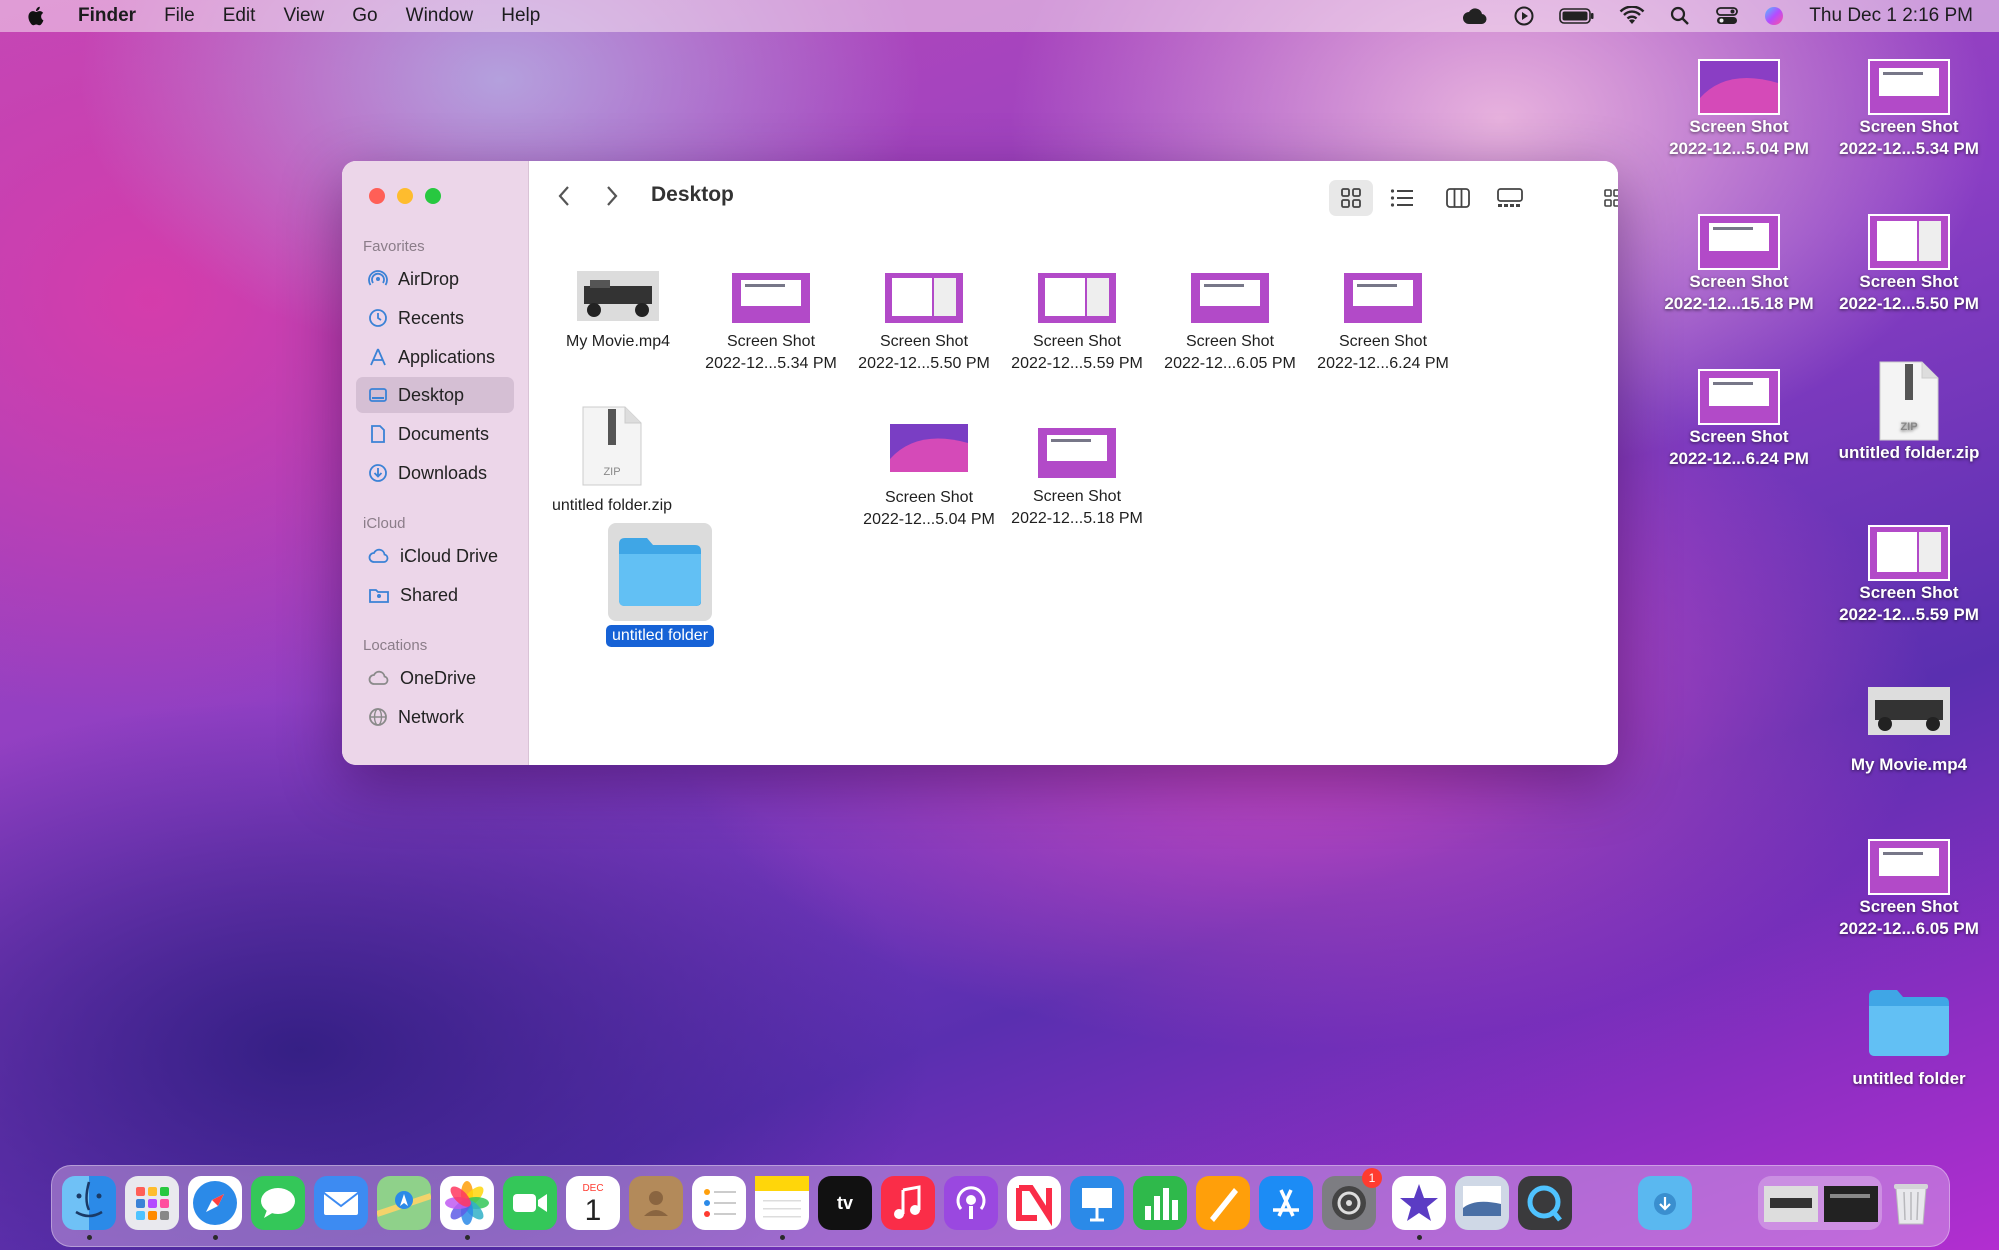  What do you see at coordinates (1223, 1203) in the screenshot?
I see `dock-pages-icon` at bounding box center [1223, 1203].